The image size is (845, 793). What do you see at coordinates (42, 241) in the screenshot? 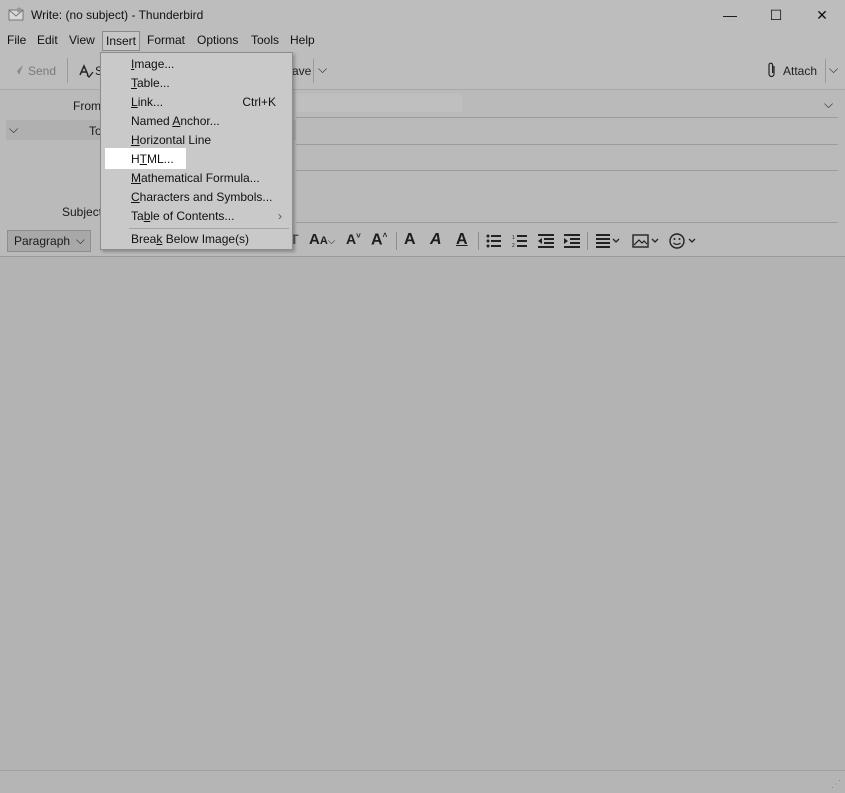
I see `paragraph-select-value: Paragraph` at bounding box center [42, 241].